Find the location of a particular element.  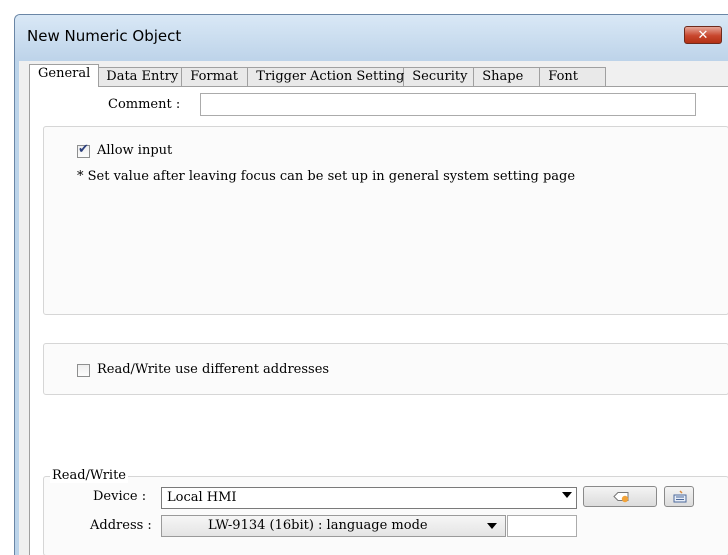

close-icon: ✕ is located at coordinates (703, 35).